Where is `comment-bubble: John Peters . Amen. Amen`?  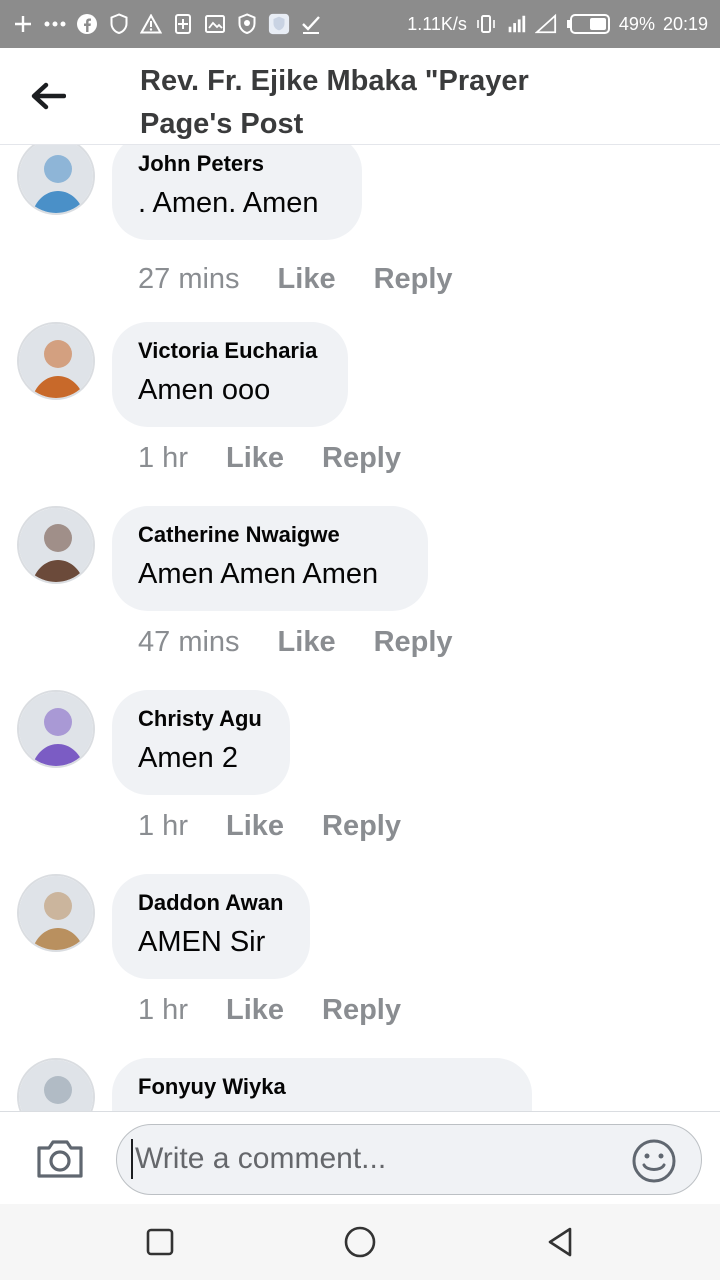 comment-bubble: John Peters . Amen. Amen is located at coordinates (237, 192).